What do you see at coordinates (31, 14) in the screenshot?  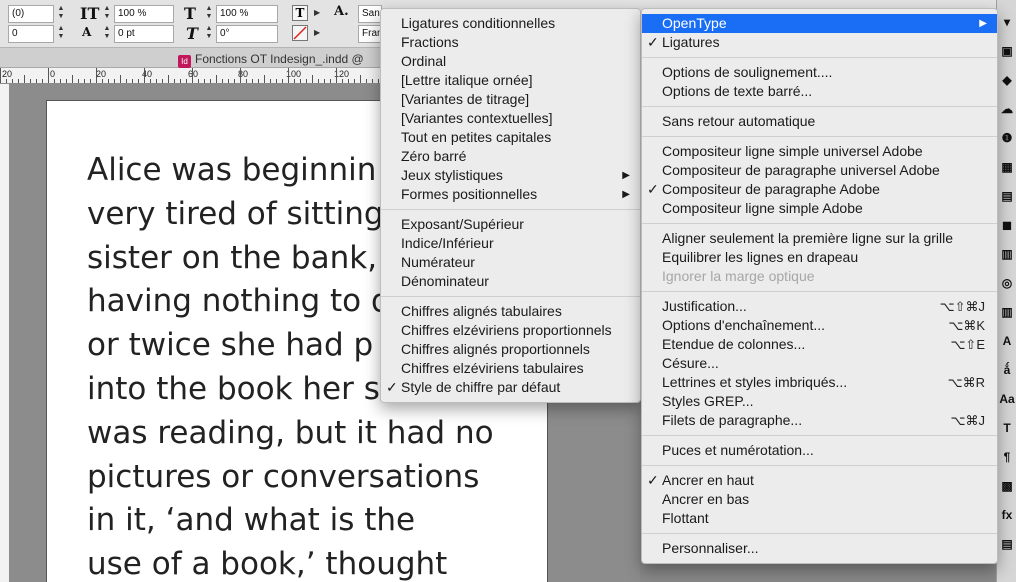 I see `tracking-field: (0)` at bounding box center [31, 14].